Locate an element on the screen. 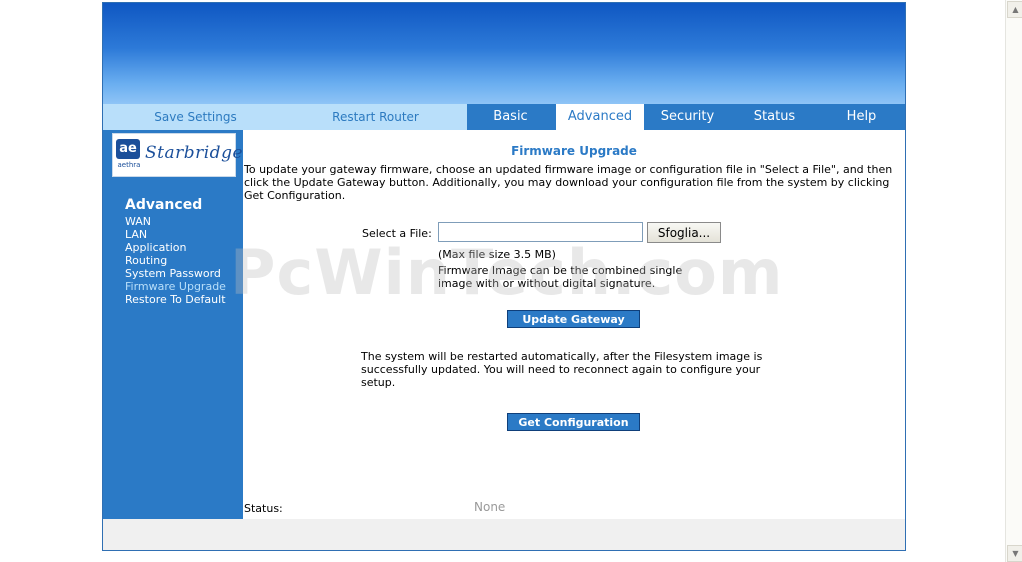  file-path-input is located at coordinates (540, 232).